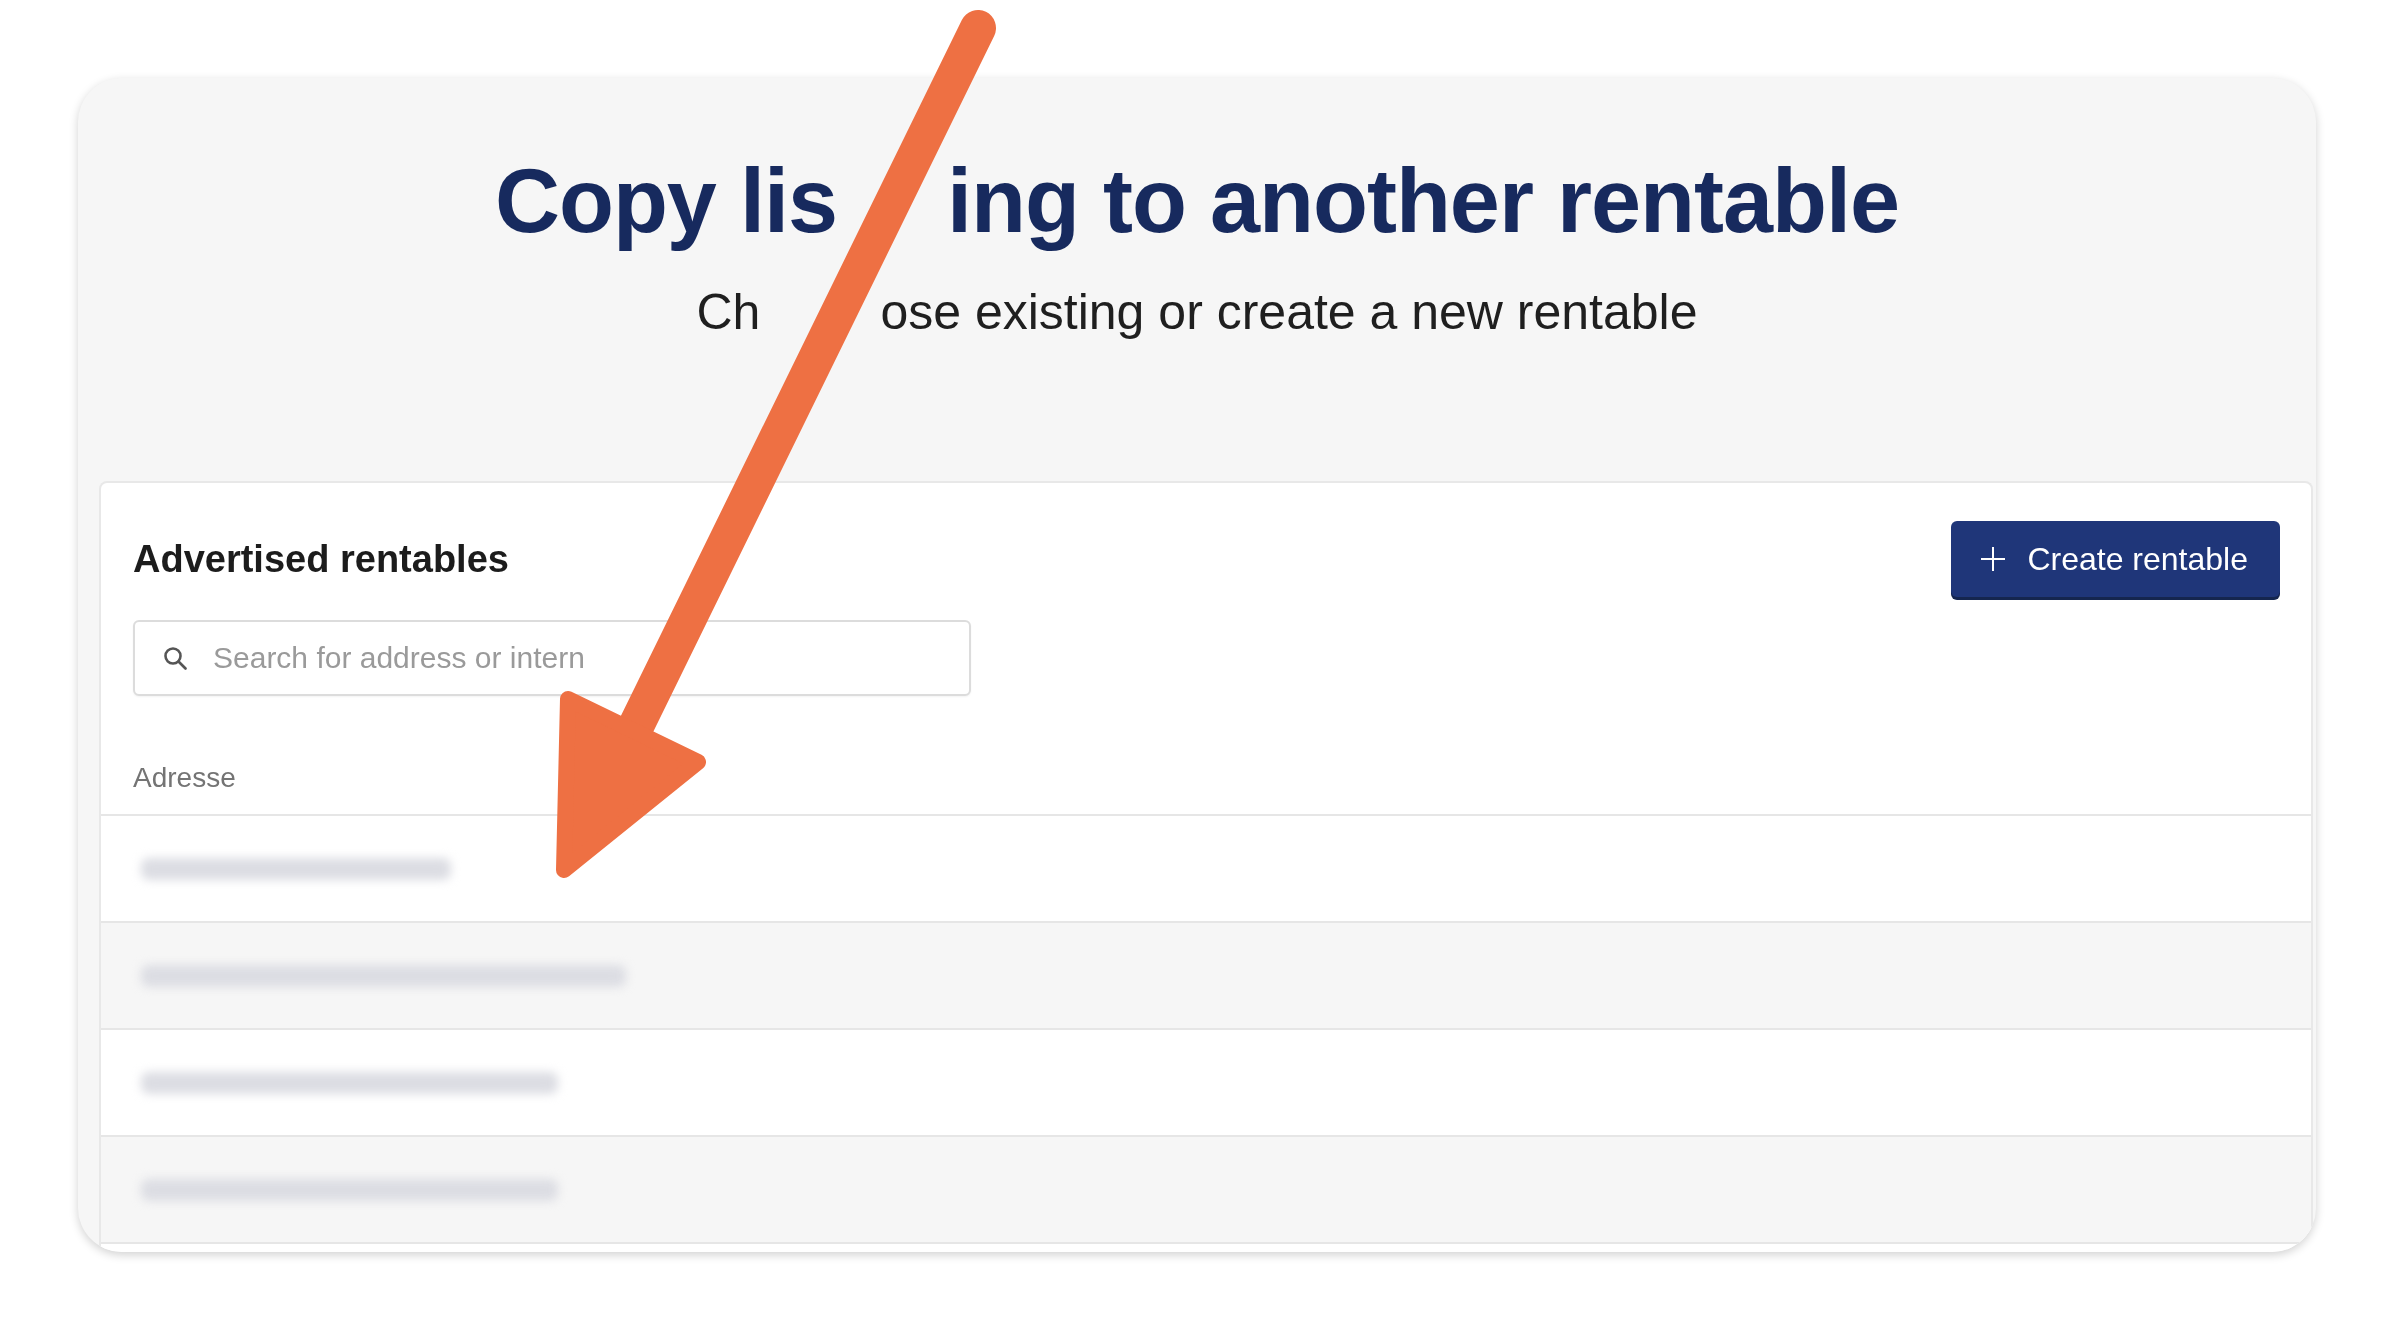  I want to click on title-text: Copy lis, so click(665, 201).